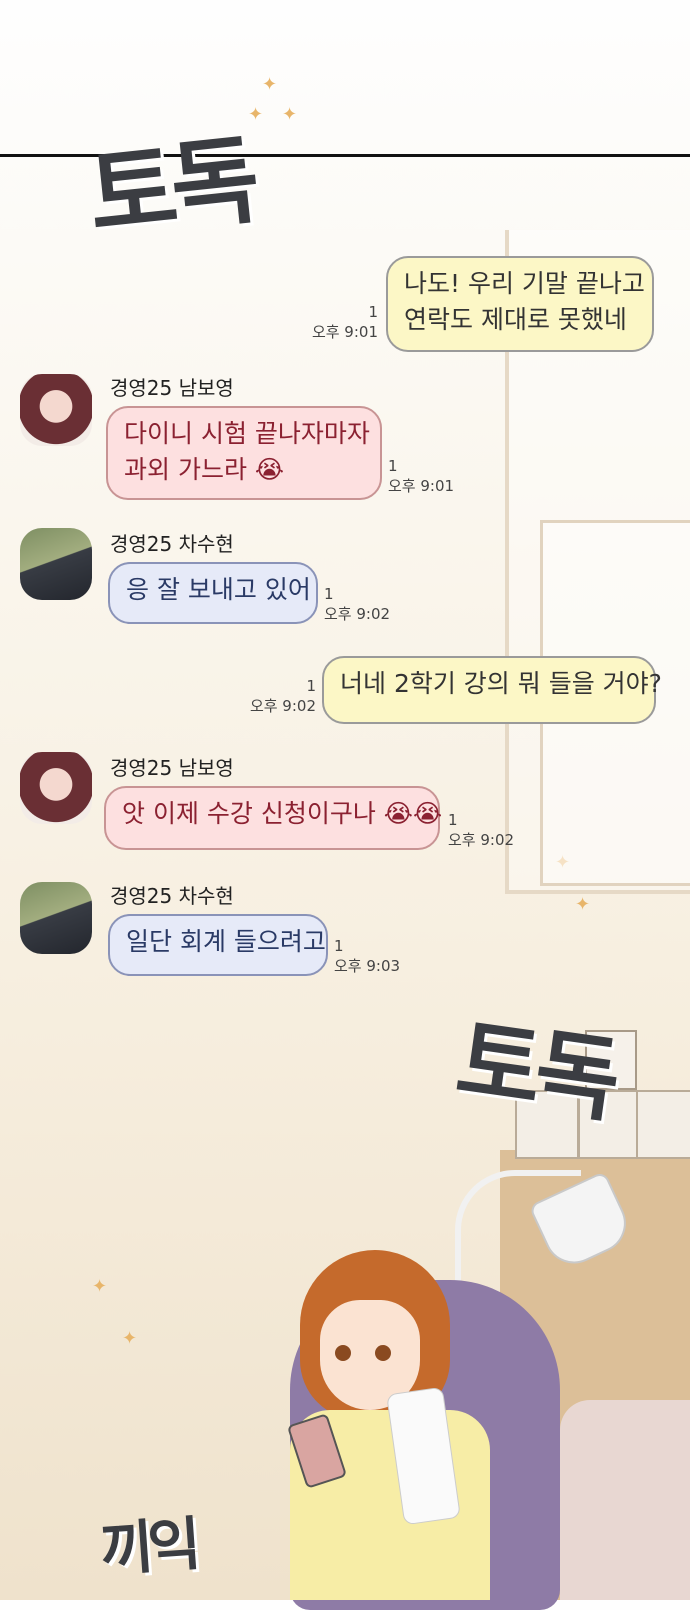  I want to click on message-bubble-received: 다이니 시험 끝나자마자 과외 가느라 😭, so click(244, 453).